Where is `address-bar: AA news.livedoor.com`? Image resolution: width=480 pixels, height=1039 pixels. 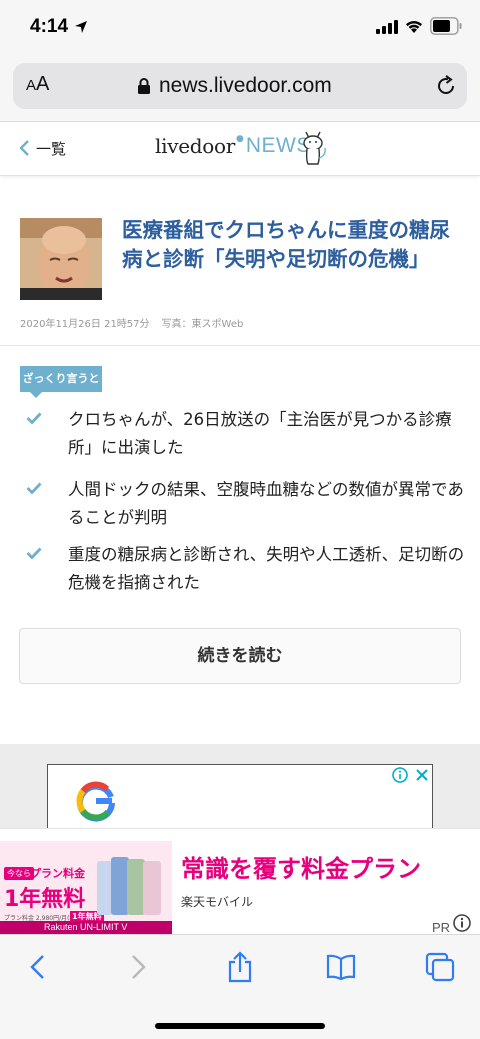
address-bar: AA news.livedoor.com is located at coordinates (240, 86).